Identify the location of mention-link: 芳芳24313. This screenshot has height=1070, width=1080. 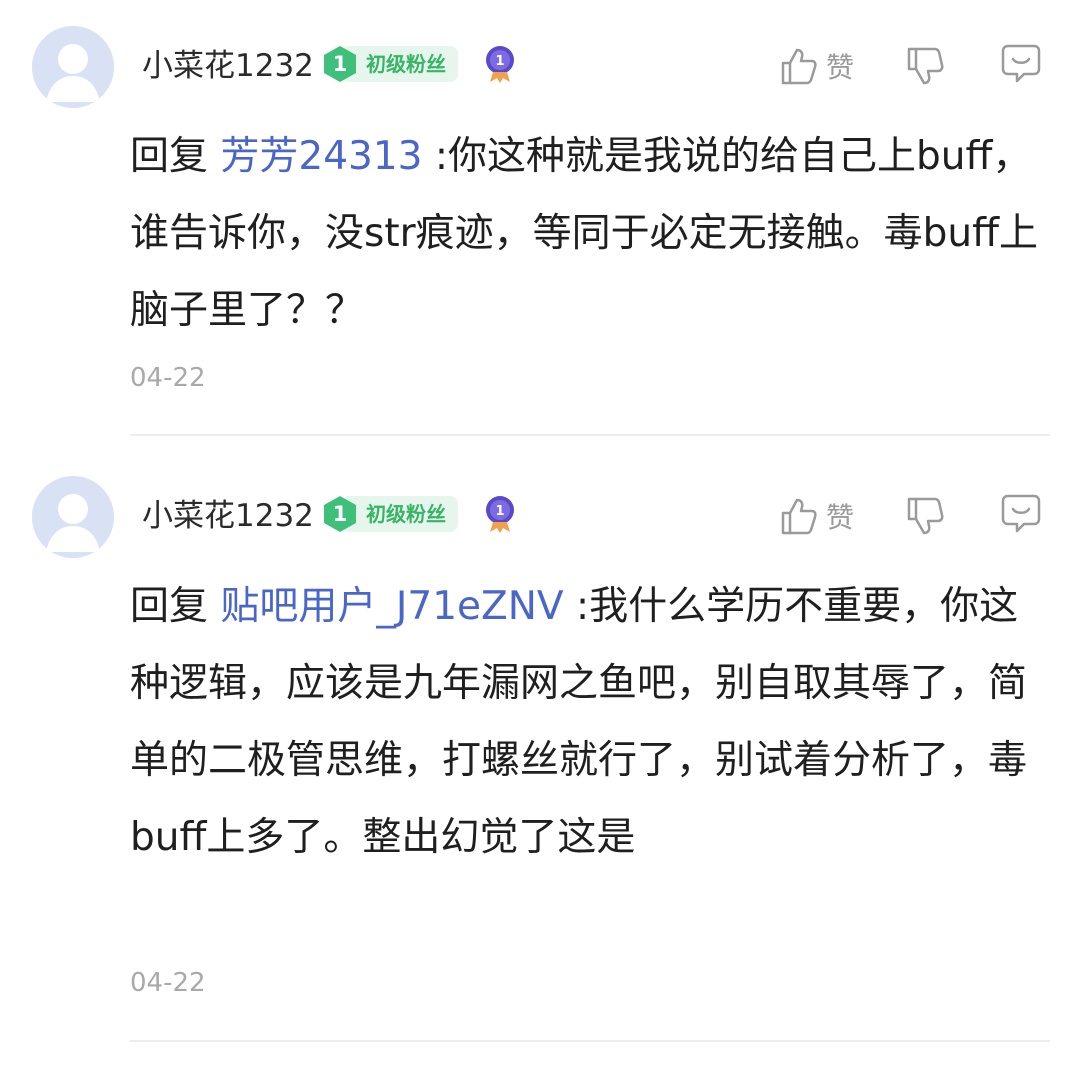
(321, 156).